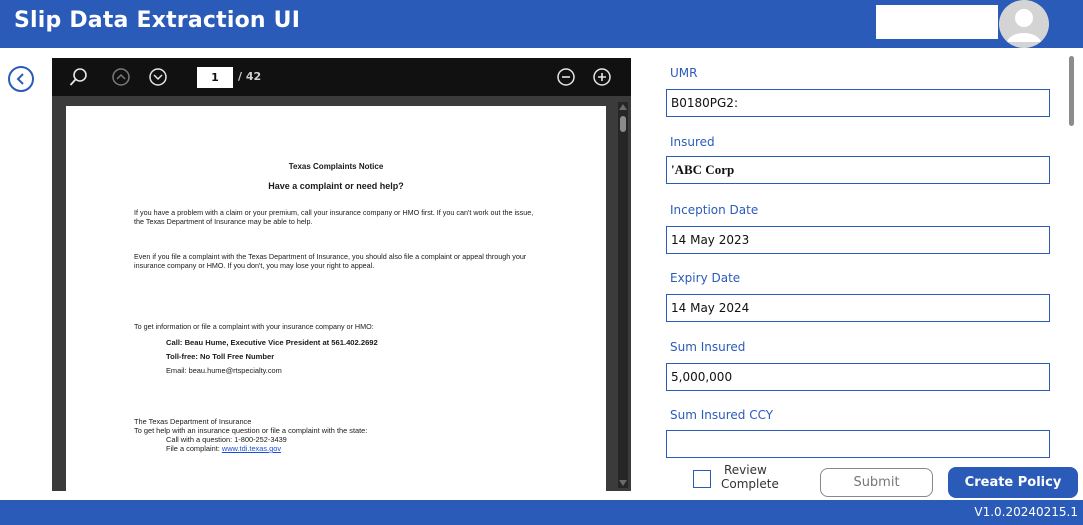 This screenshot has height=525, width=1083. I want to click on expiry-date-label: Expiry Date, so click(705, 278).